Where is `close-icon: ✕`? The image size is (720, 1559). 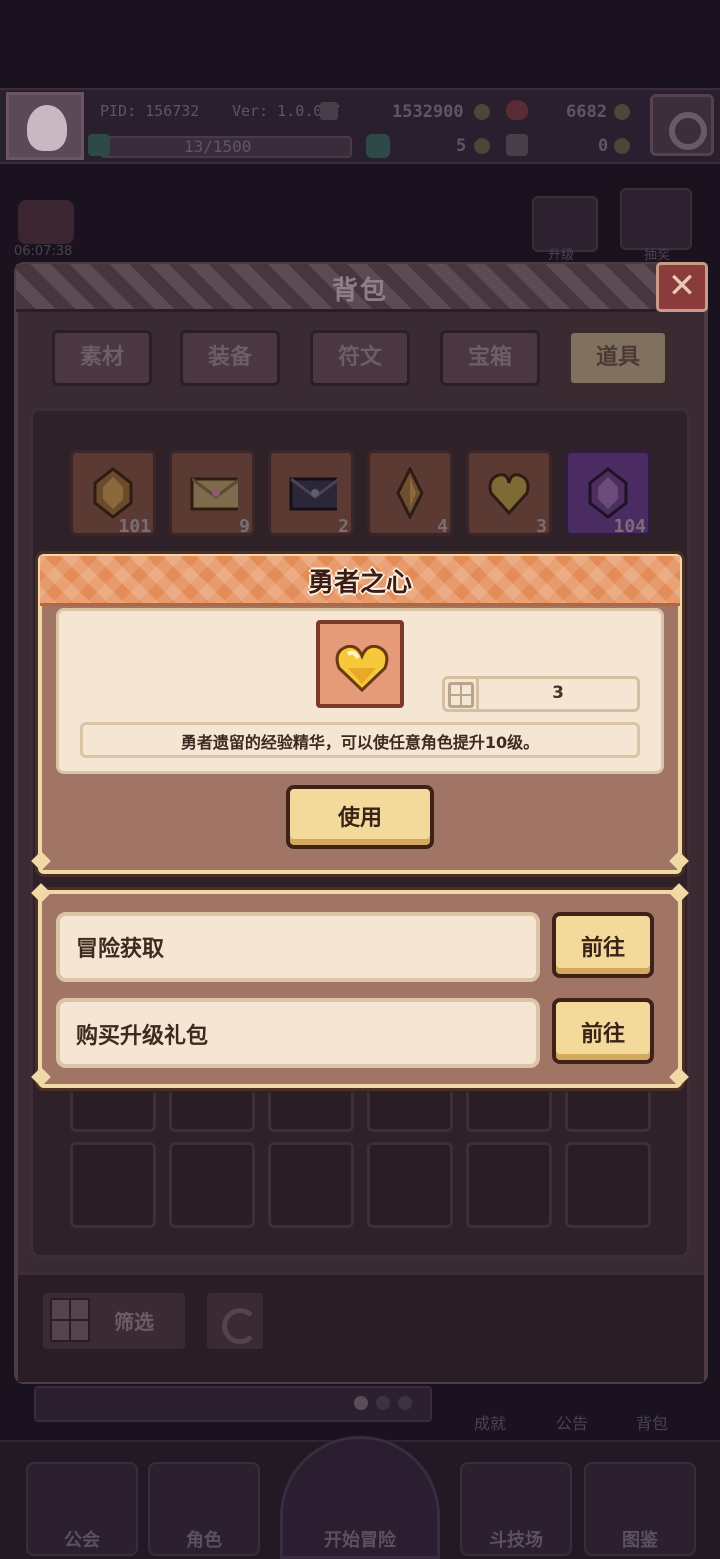
close-icon: ✕ is located at coordinates (682, 287).